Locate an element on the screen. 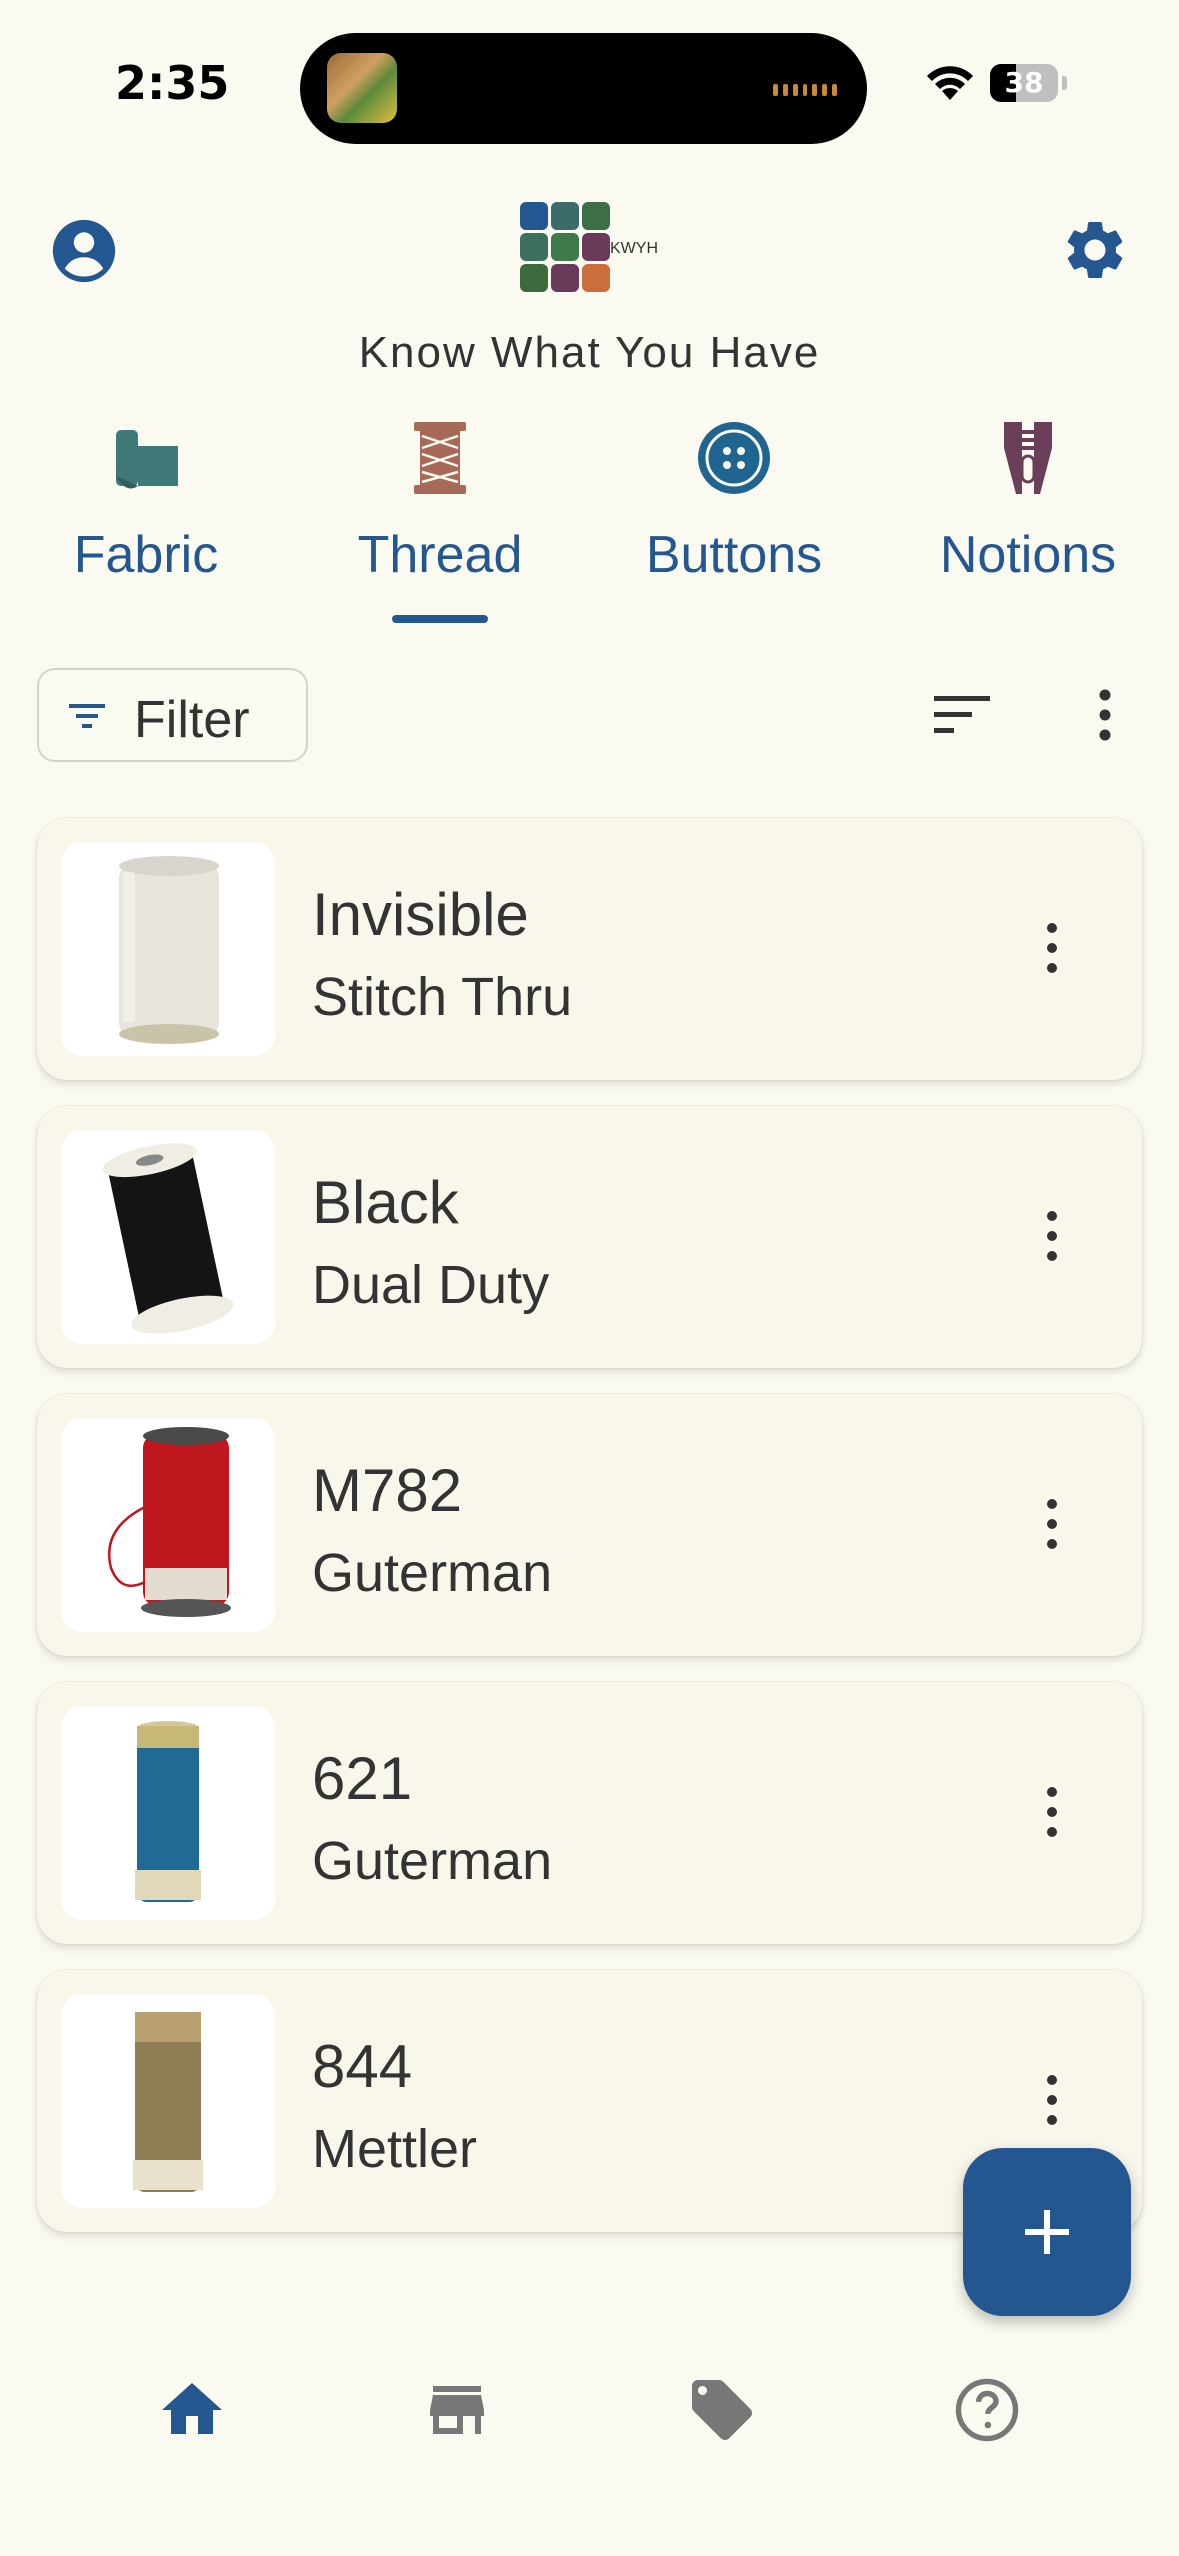 This screenshot has height=2556, width=1179. plus-icon is located at coordinates (1047, 2232).